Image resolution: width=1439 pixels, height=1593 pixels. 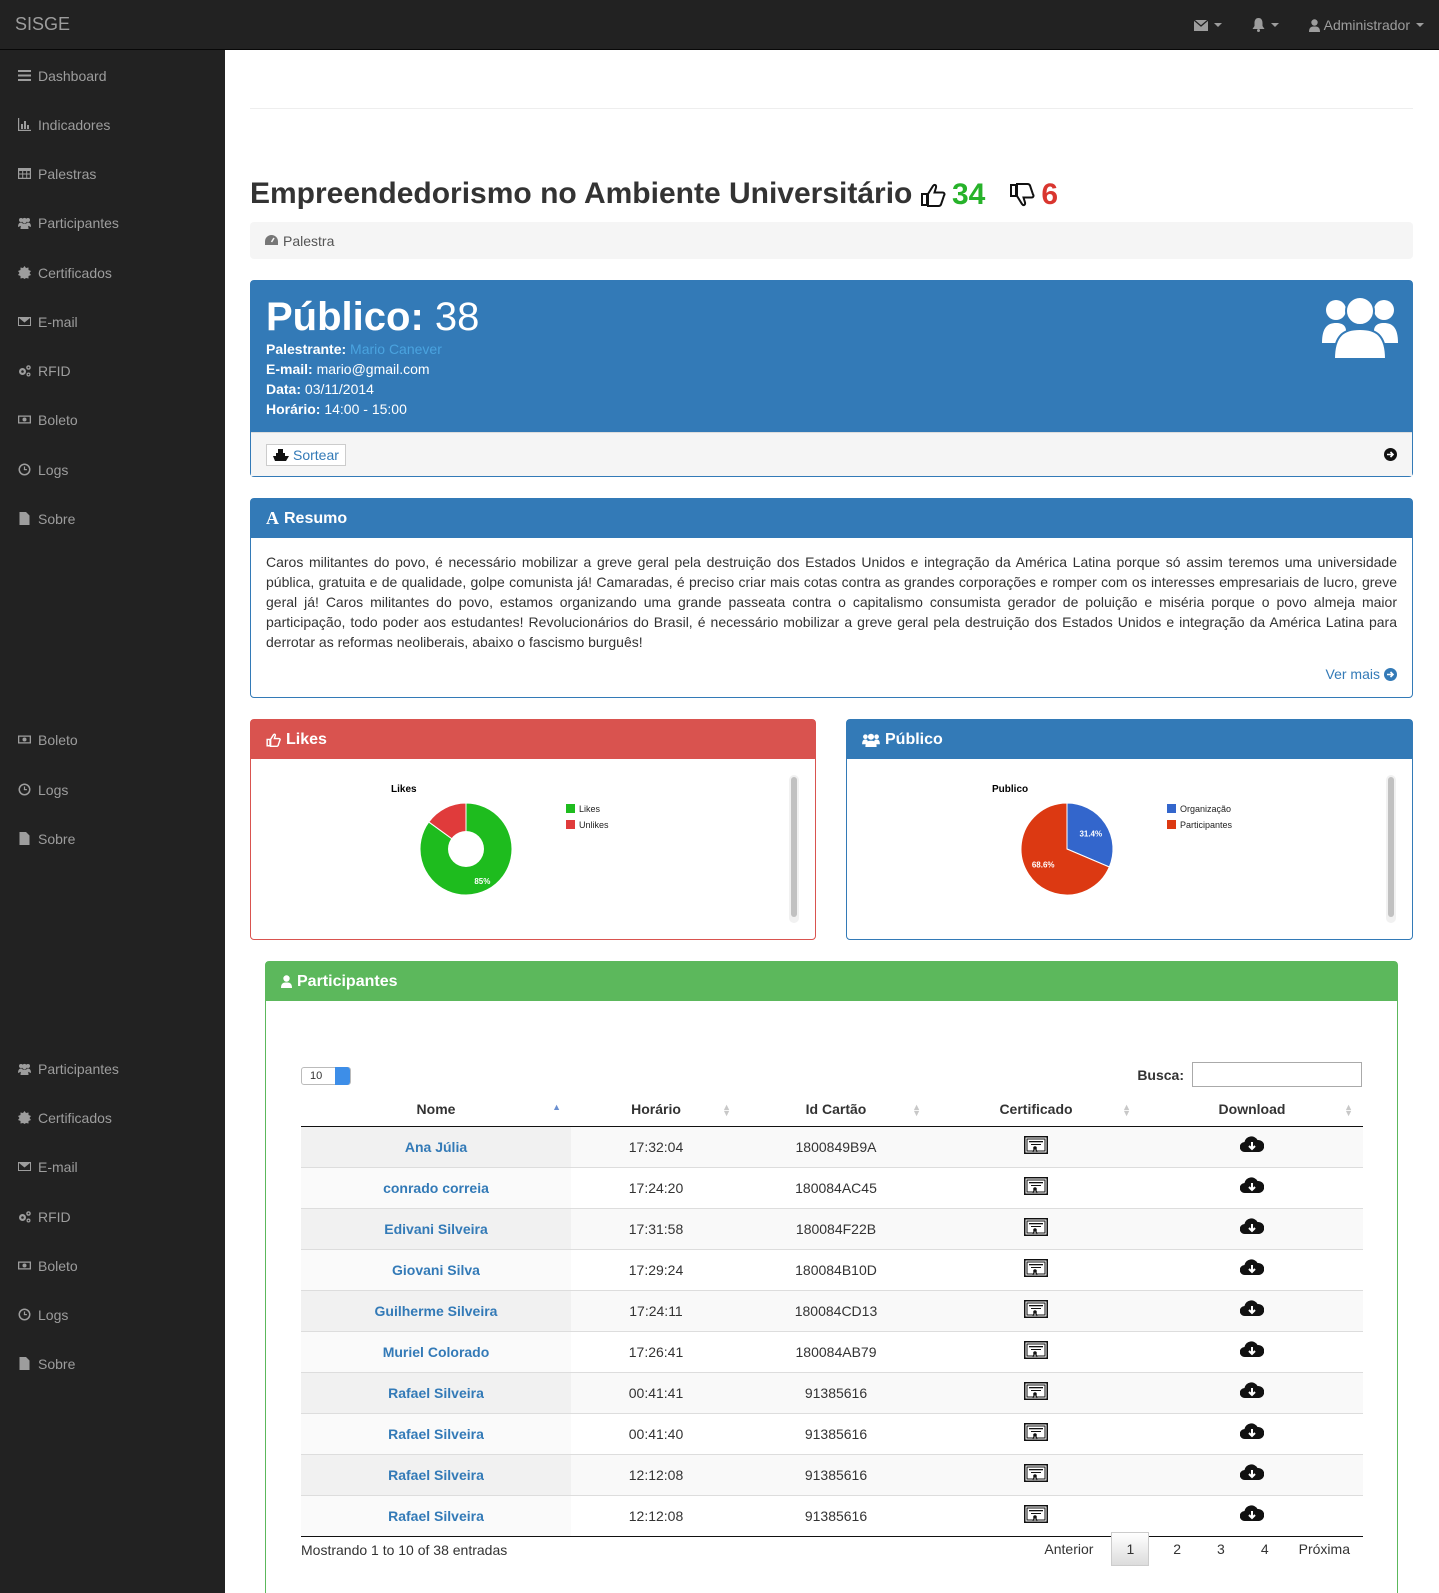 I want to click on participant-name-link: Giovani Silva, so click(x=436, y=1270).